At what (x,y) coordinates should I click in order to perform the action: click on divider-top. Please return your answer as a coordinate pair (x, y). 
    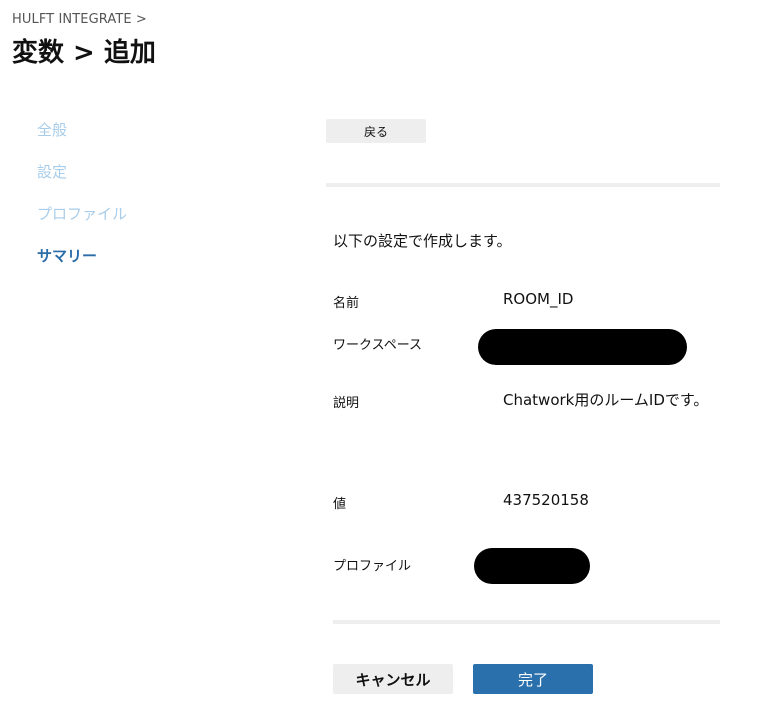
    Looking at the image, I should click on (523, 185).